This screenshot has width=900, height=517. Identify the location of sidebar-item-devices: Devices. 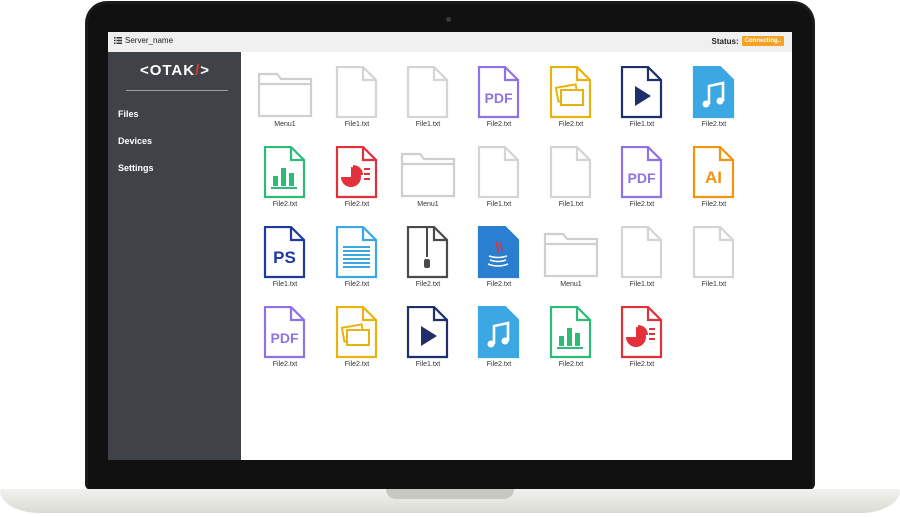
(135, 141).